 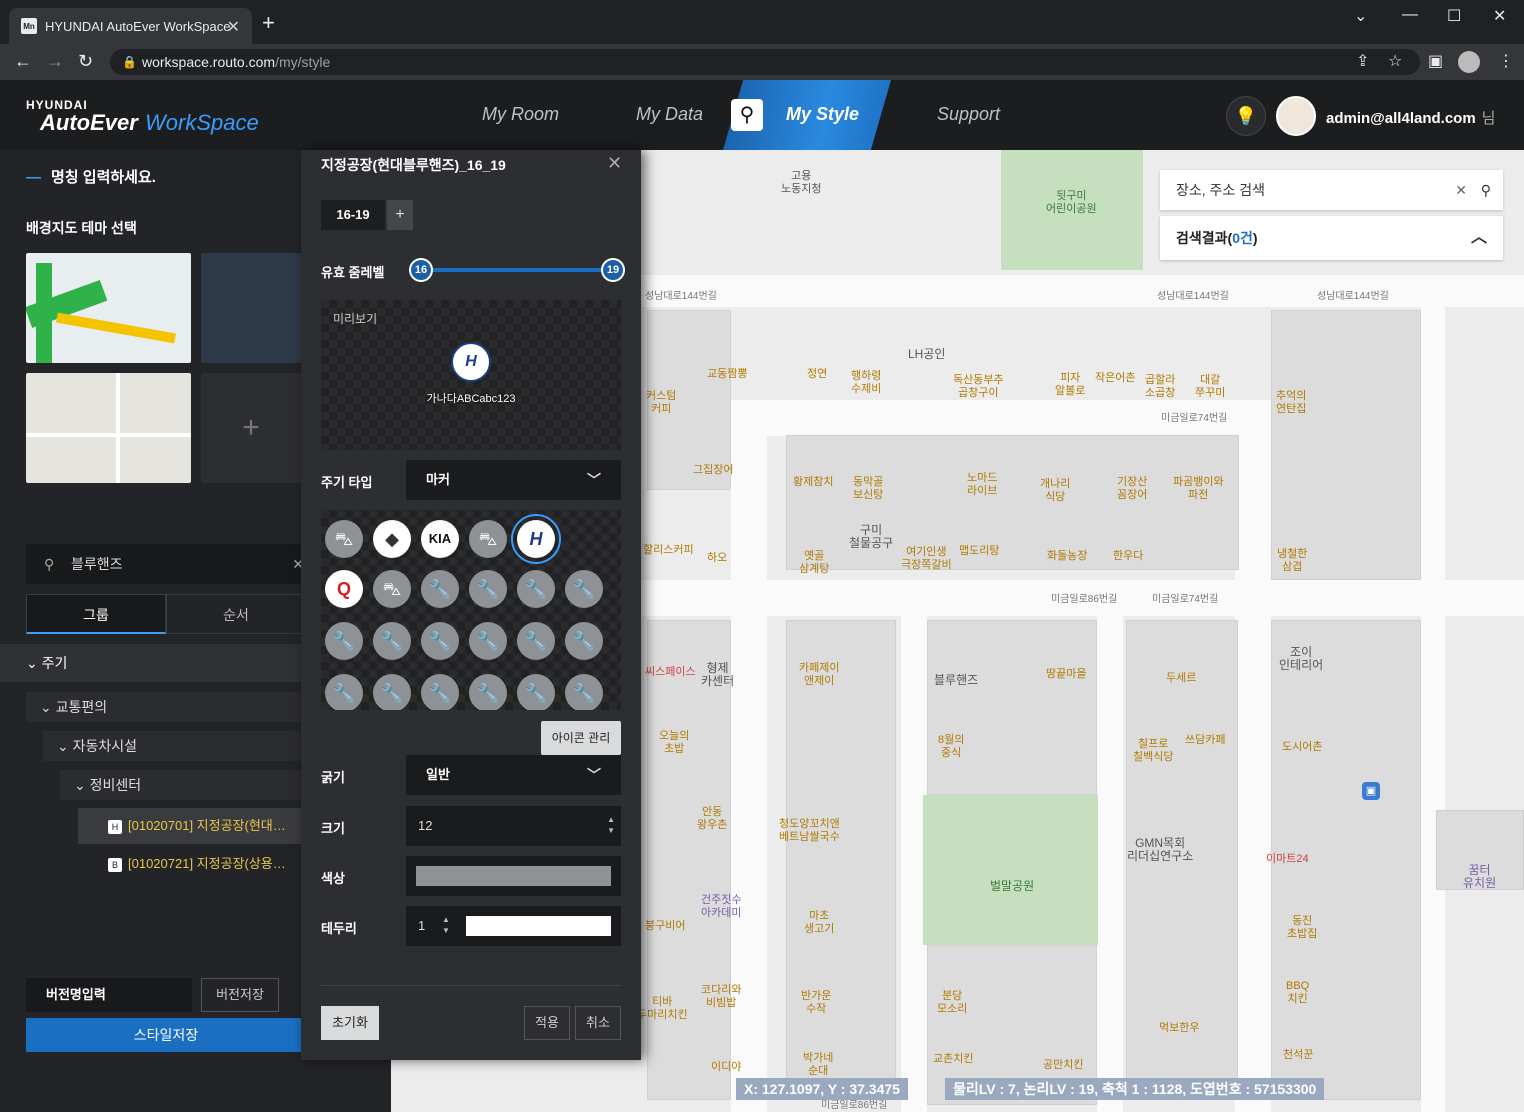 What do you see at coordinates (726, 1067) in the screenshot?
I see `map-poi: 이디야` at bounding box center [726, 1067].